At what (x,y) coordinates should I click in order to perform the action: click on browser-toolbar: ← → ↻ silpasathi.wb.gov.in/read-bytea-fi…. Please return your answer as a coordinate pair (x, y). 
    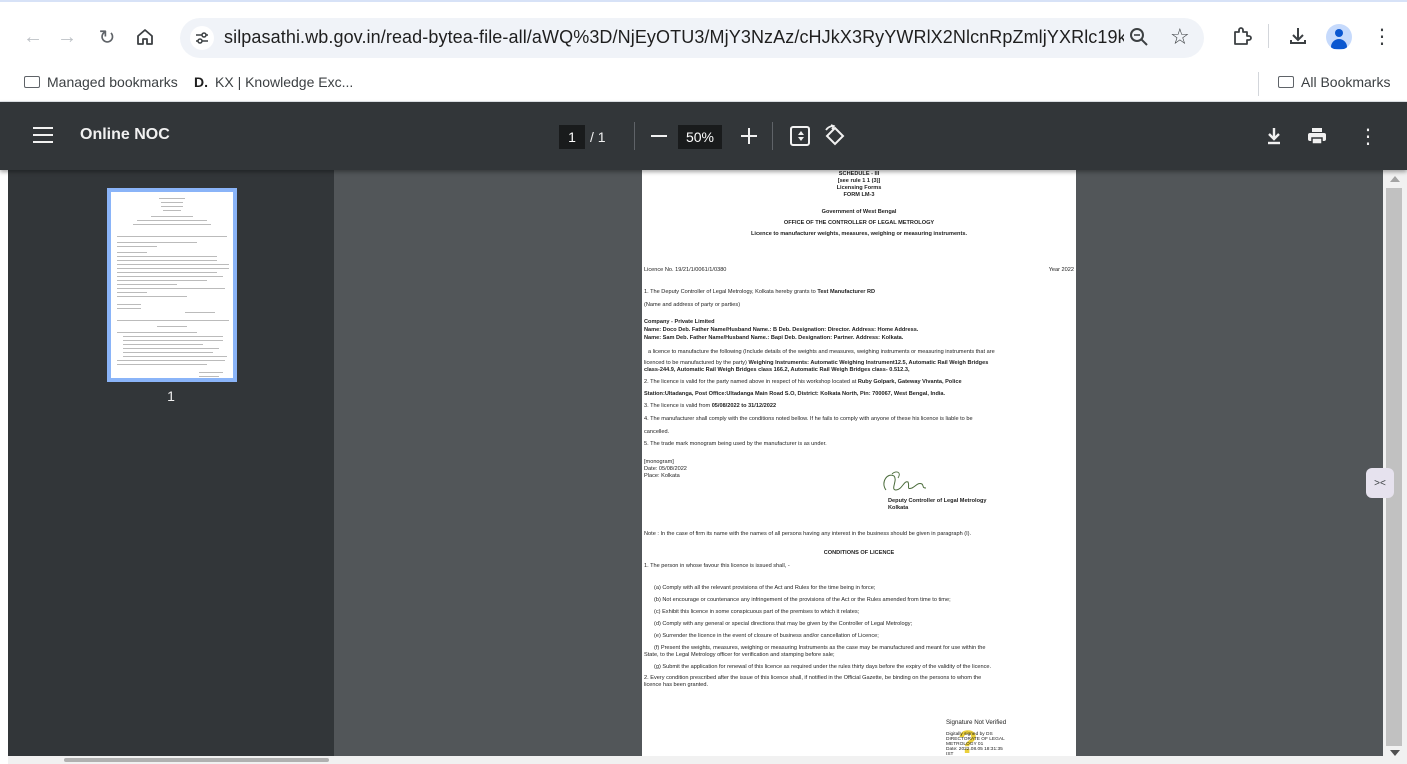
    Looking at the image, I should click on (703, 33).